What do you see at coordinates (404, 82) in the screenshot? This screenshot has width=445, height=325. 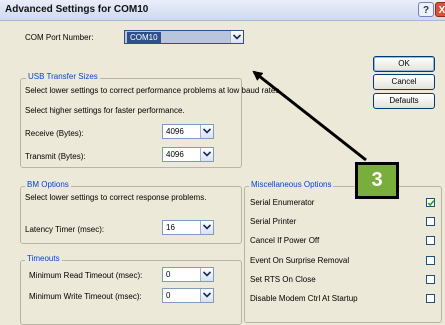 I see `cancel-button: Cancel` at bounding box center [404, 82].